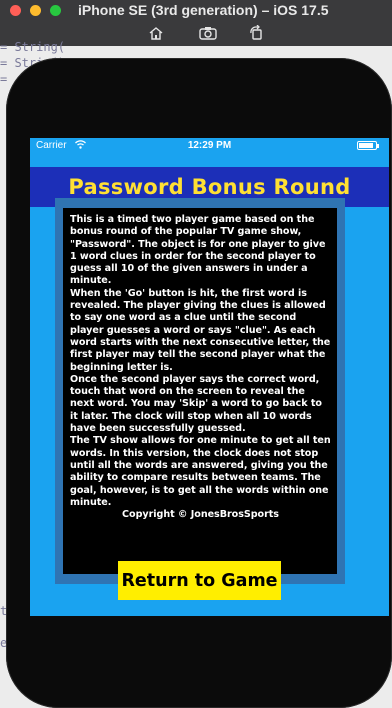 The width and height of the screenshot is (392, 708). I want to click on background-code-line: =, so click(4, 79).